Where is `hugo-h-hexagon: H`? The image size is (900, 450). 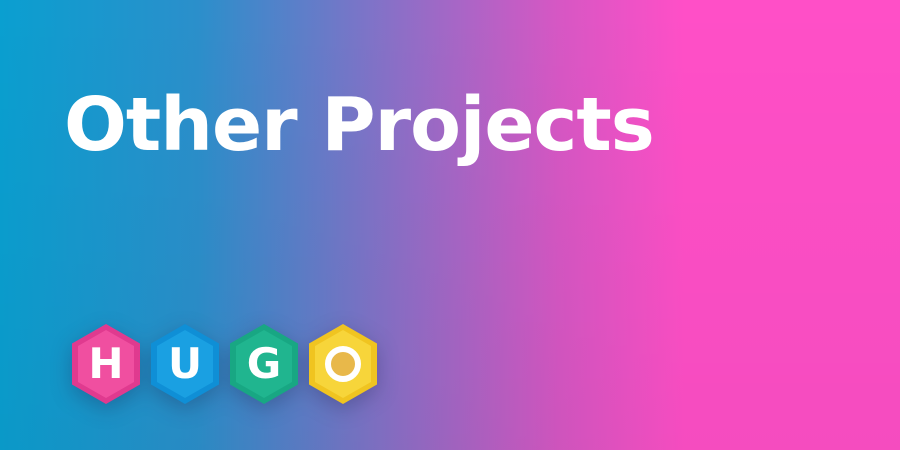 hugo-h-hexagon: H is located at coordinates (106, 364).